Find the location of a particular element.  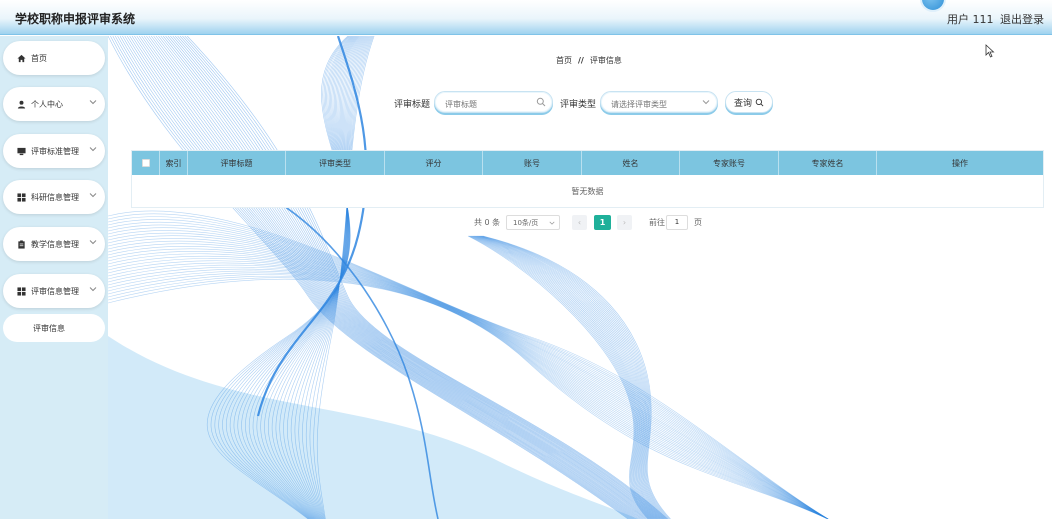

user-avatar is located at coordinates (933, 6).